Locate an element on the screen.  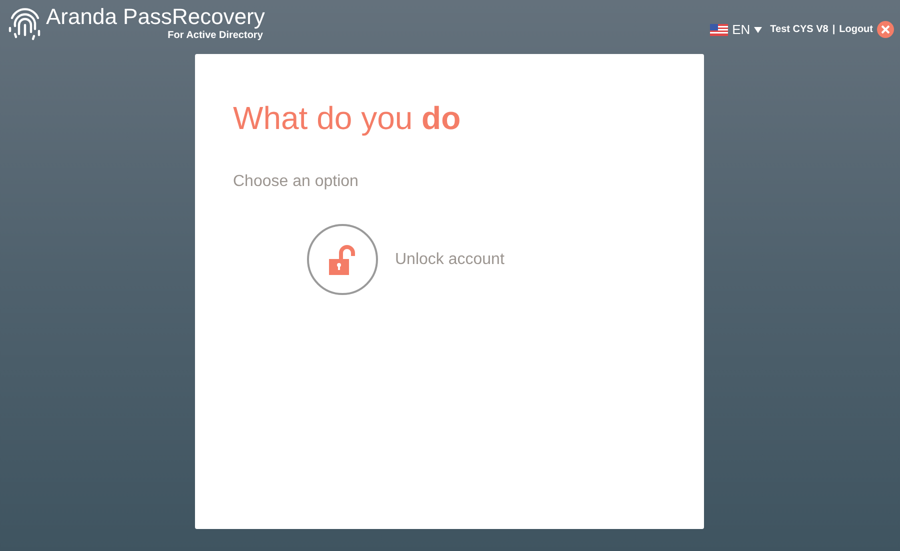
option-button: Unlock account is located at coordinates (486, 259).